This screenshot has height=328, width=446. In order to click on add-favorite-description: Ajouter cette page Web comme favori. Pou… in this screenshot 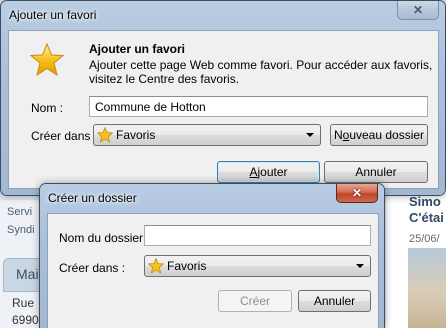, I will do `click(261, 65)`.